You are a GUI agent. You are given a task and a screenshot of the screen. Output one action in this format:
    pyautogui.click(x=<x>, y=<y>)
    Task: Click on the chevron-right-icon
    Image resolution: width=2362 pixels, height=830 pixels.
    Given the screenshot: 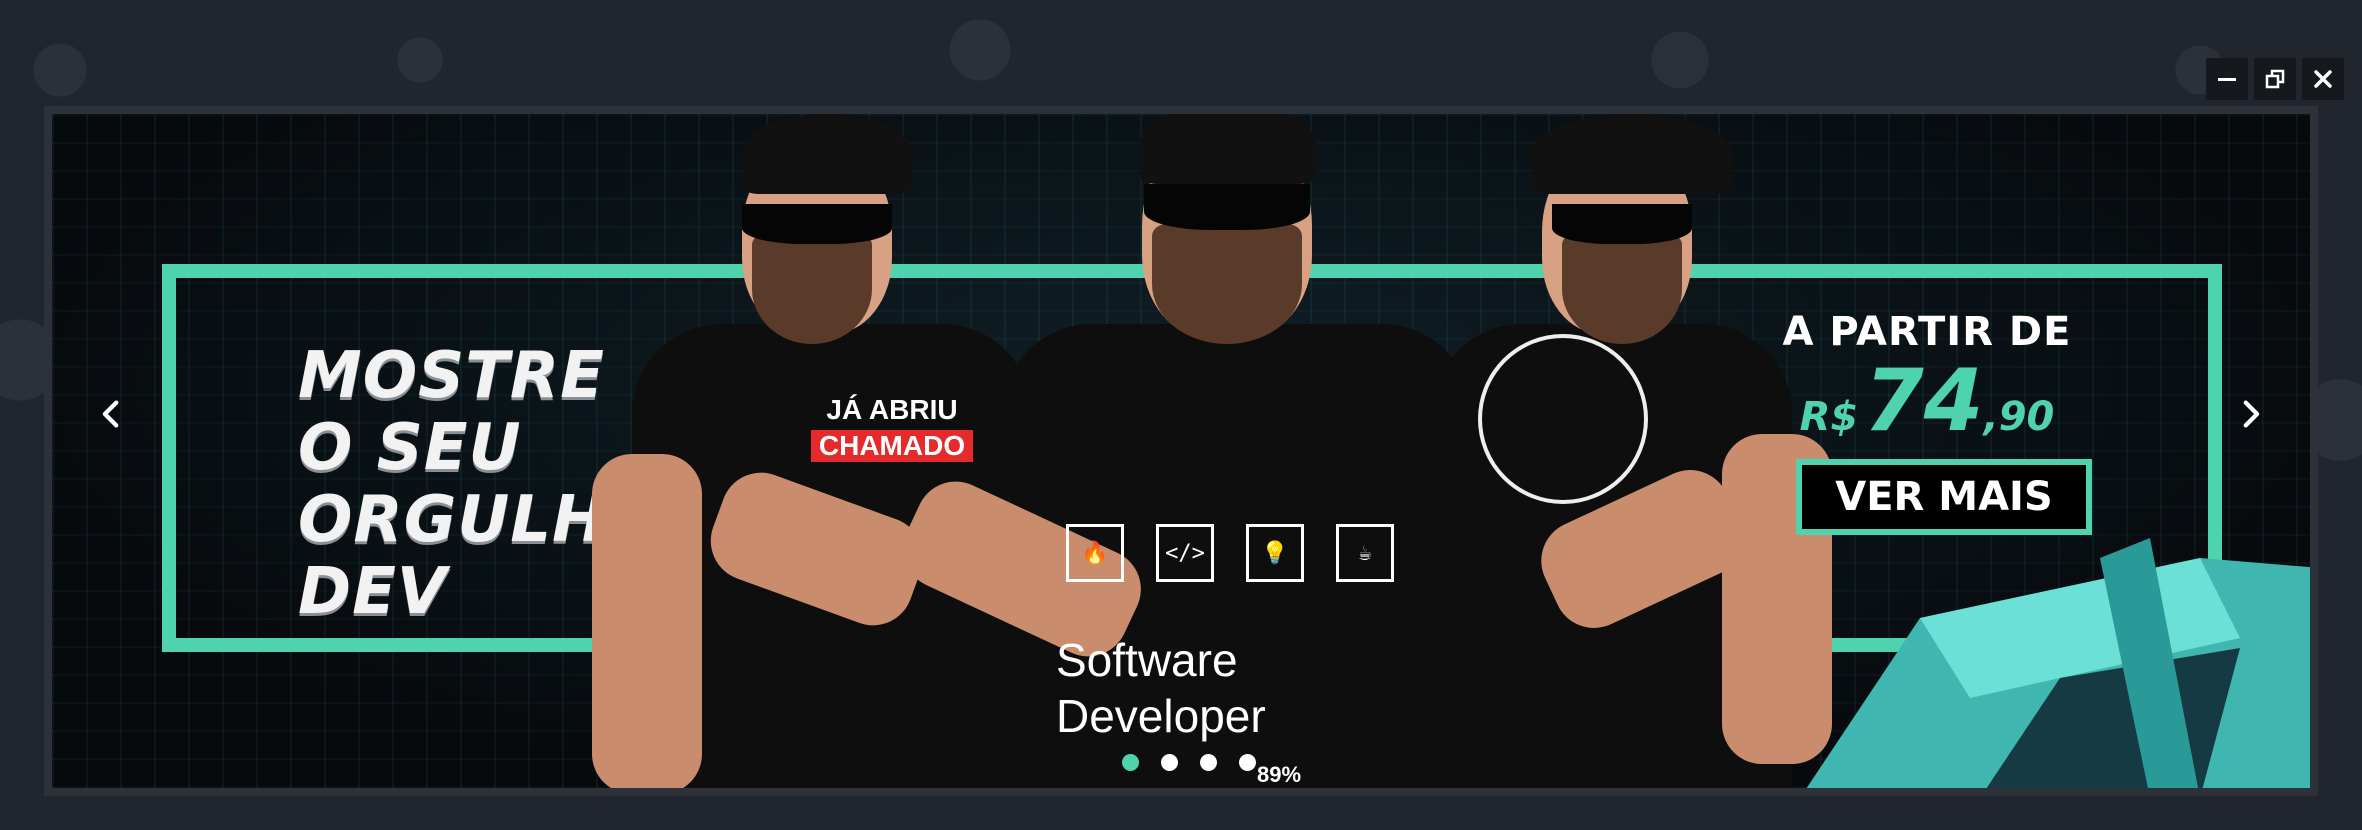 What is the action you would take?
    pyautogui.click(x=2251, y=414)
    